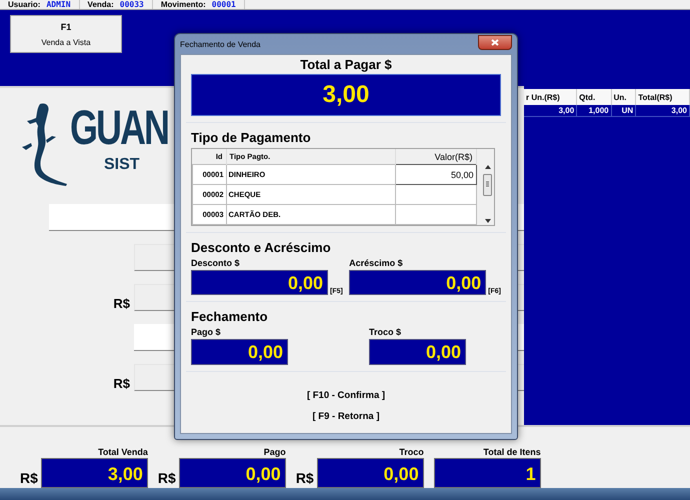  Describe the element at coordinates (24, 5) in the screenshot. I see `field-label: Usuario:` at that location.